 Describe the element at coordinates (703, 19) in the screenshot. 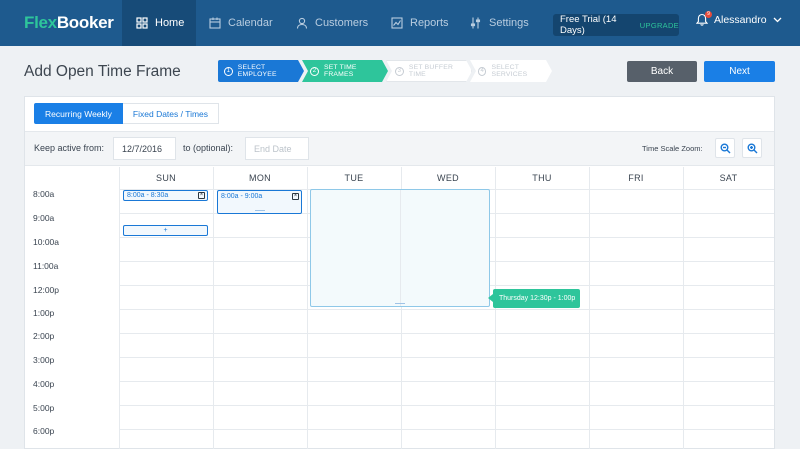

I see `bell-icon: 9` at that location.